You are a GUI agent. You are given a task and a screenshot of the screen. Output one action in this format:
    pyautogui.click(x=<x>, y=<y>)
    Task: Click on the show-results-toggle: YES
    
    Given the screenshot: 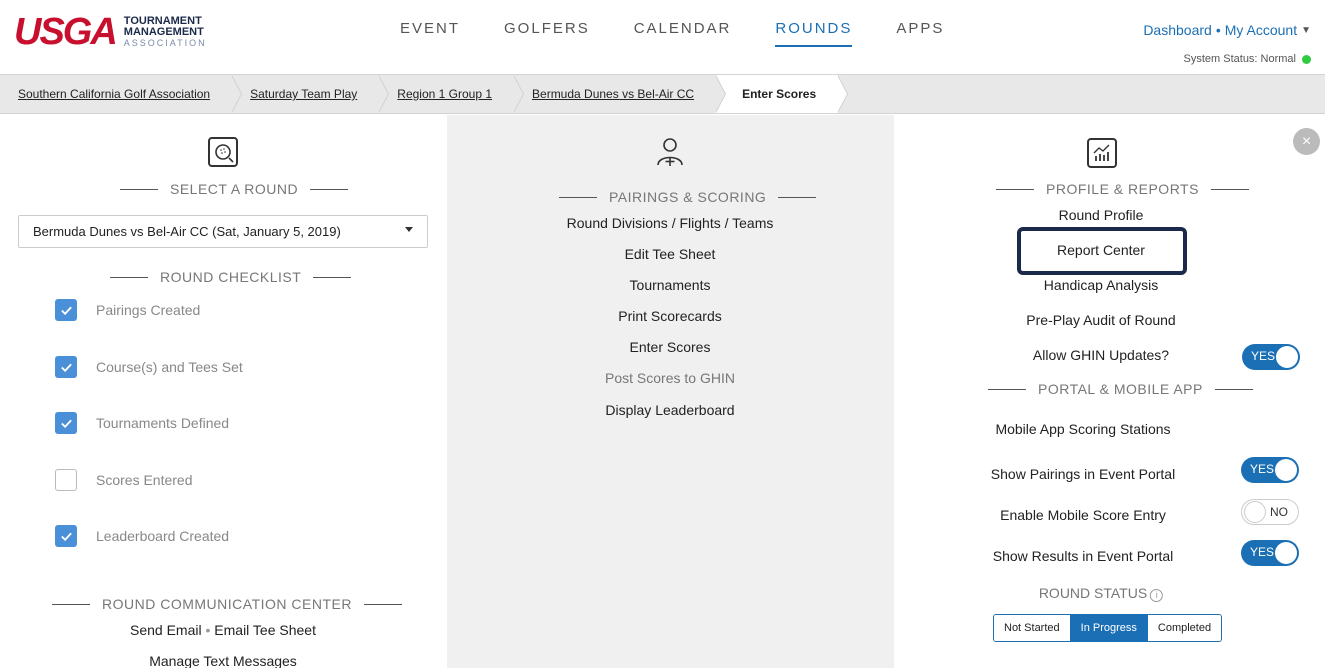 What is the action you would take?
    pyautogui.click(x=1270, y=553)
    